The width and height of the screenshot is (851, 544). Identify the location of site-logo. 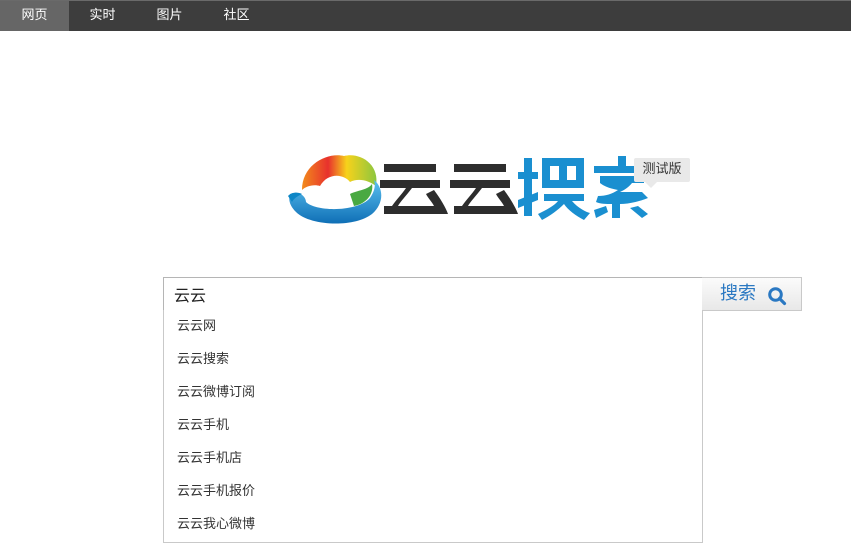
(490, 189).